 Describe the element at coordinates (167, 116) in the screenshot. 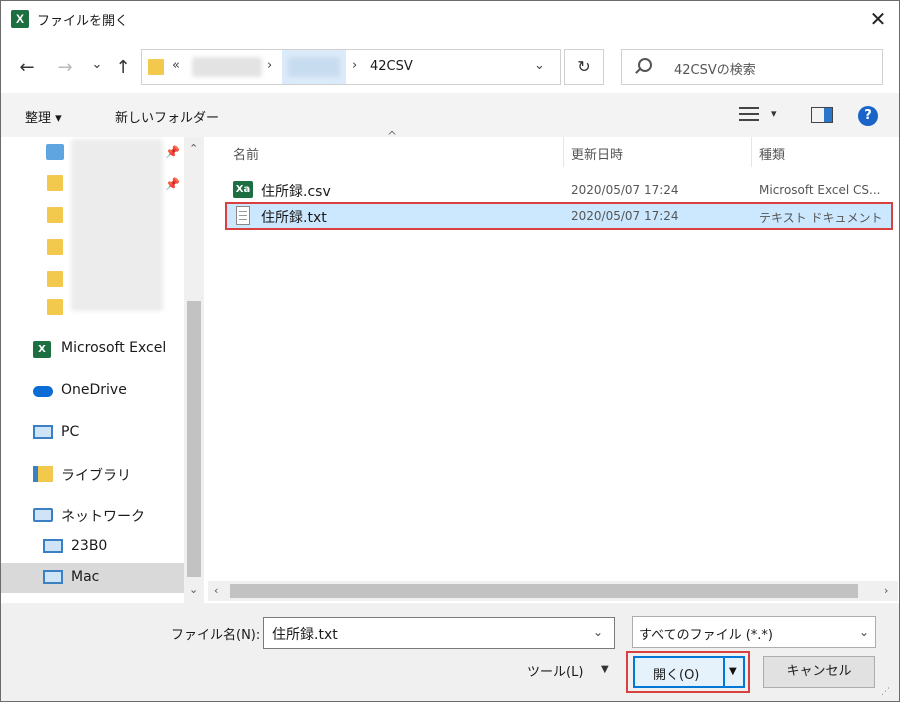

I see `new-folder-button: 新しいフォルダー` at that location.